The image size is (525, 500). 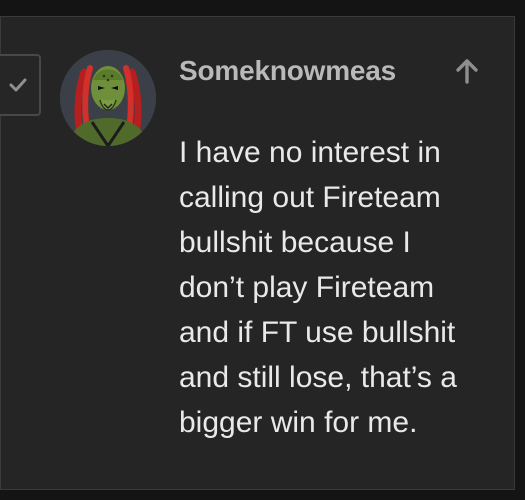 I want to click on solution-toggle-button, so click(x=20, y=85).